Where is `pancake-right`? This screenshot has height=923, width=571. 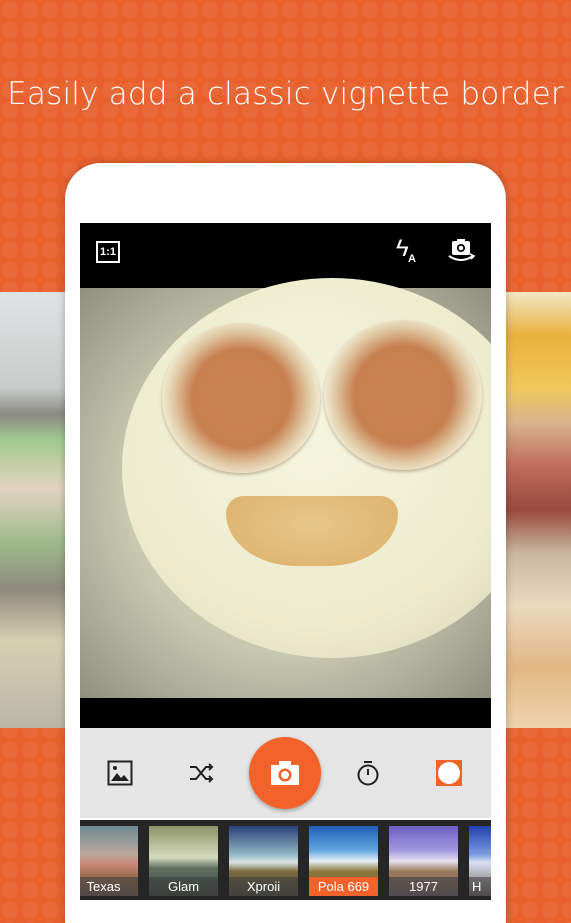 pancake-right is located at coordinates (403, 395).